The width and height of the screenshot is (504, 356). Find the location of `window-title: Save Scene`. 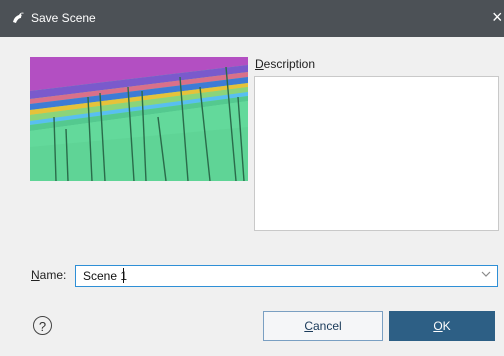

window-title: Save Scene is located at coordinates (63, 18).